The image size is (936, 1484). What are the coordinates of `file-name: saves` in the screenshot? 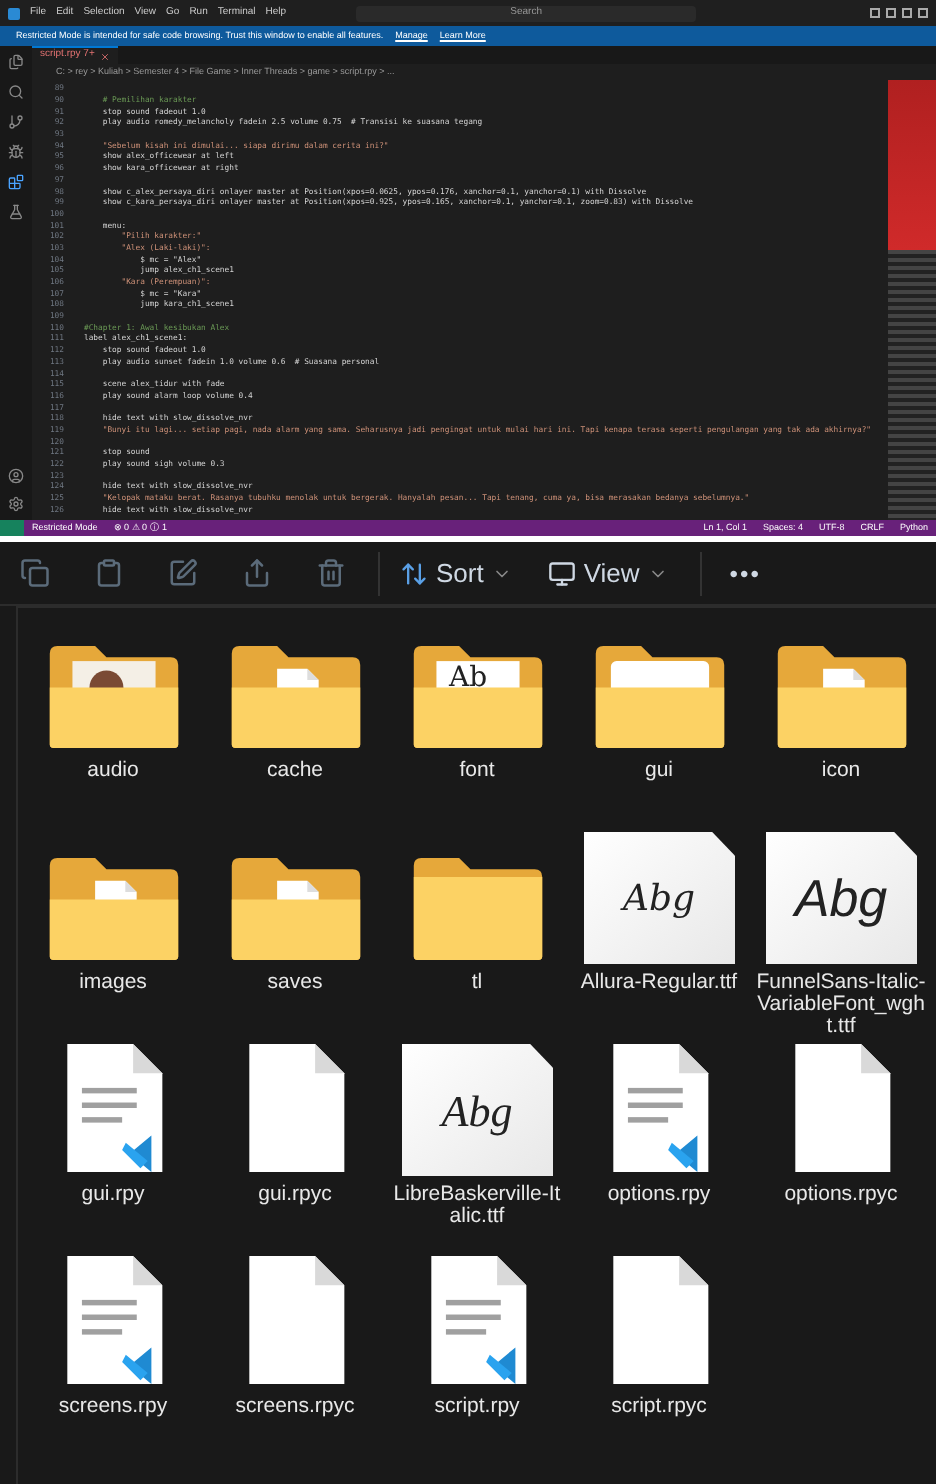 It's located at (295, 983).